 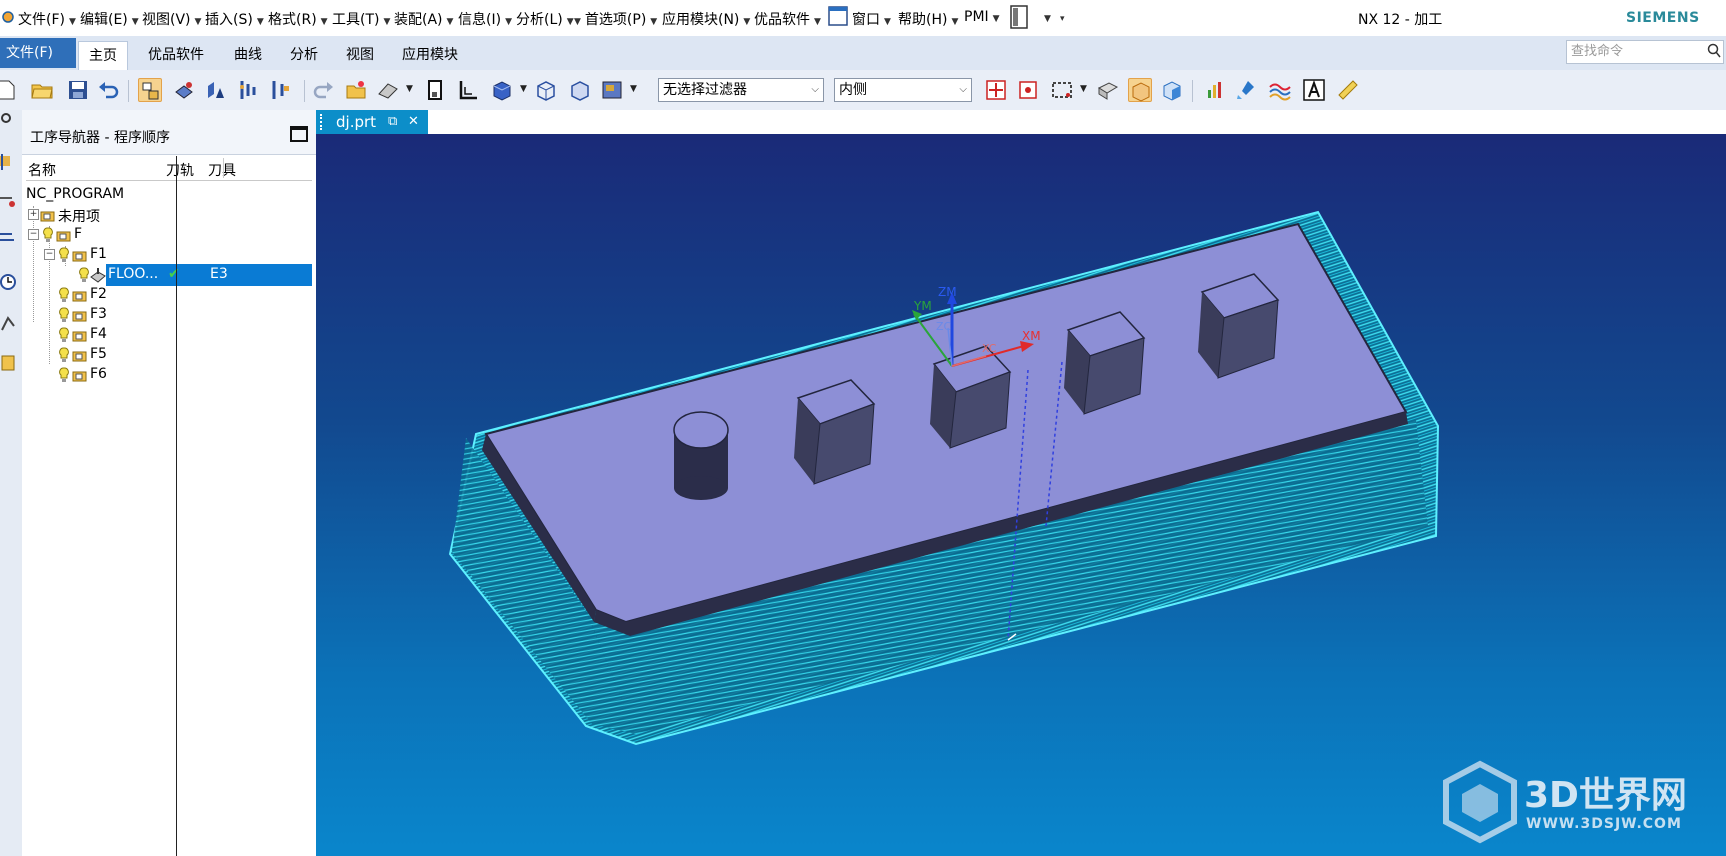 I want to click on menu-view: 视图(V) ▼, so click(x=171, y=19).